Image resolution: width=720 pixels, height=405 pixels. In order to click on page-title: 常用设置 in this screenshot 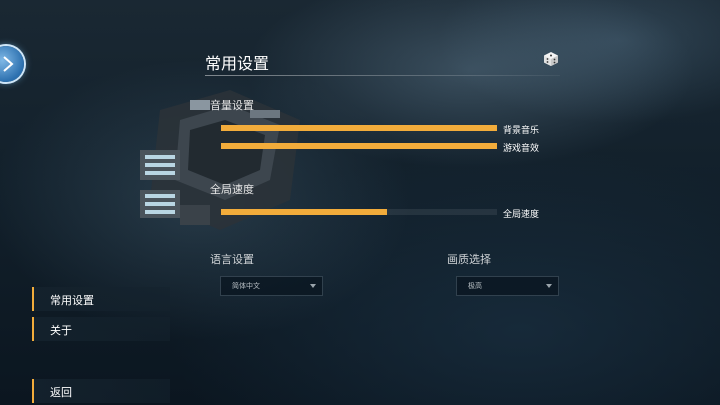, I will do `click(237, 63)`.